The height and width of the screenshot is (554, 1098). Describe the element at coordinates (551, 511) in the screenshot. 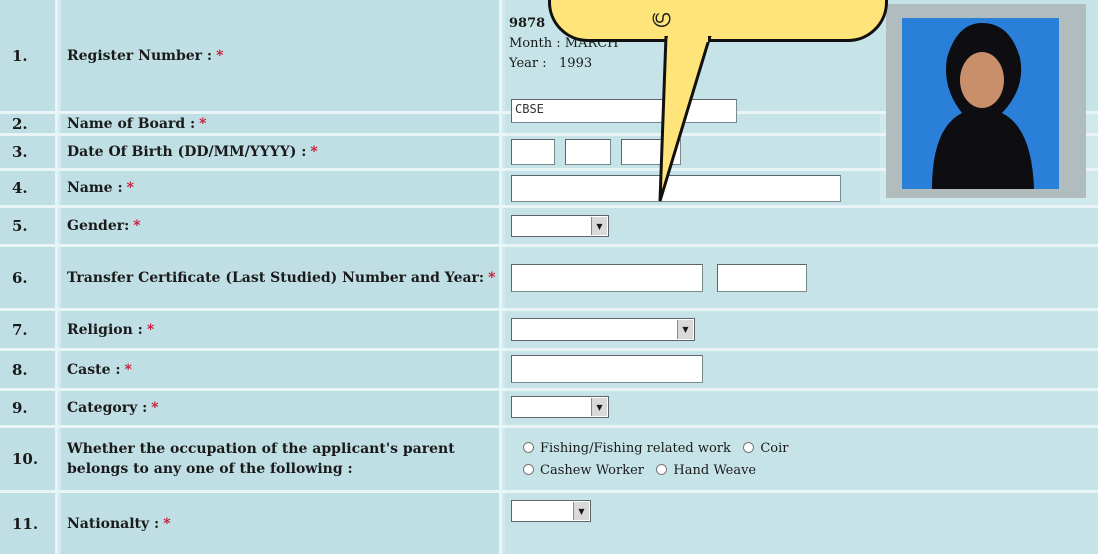

I see `nationality-select: ▼` at that location.